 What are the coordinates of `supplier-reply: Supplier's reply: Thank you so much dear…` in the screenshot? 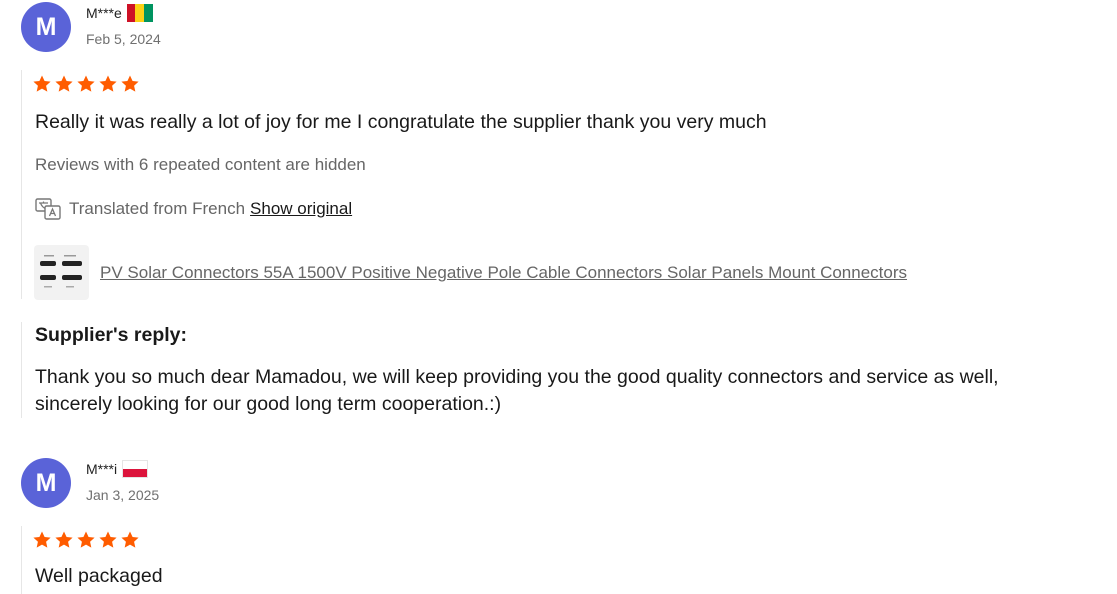 It's located at (521, 370).